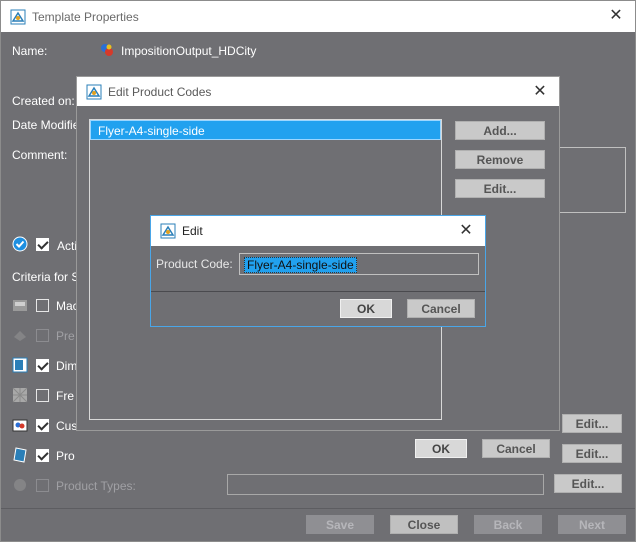  What do you see at coordinates (20, 305) in the screenshot?
I see `machine-icon` at bounding box center [20, 305].